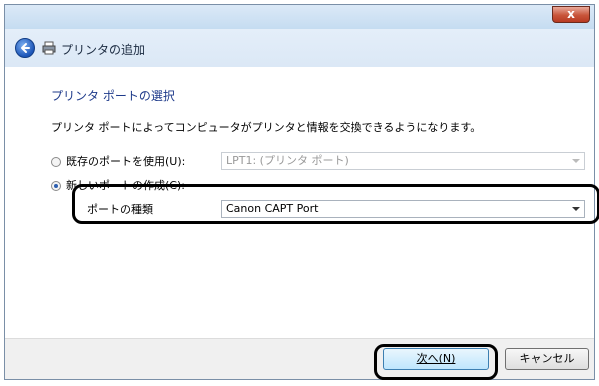 The height and width of the screenshot is (386, 599). I want to click on next-button: 次へ(N), so click(436, 359).